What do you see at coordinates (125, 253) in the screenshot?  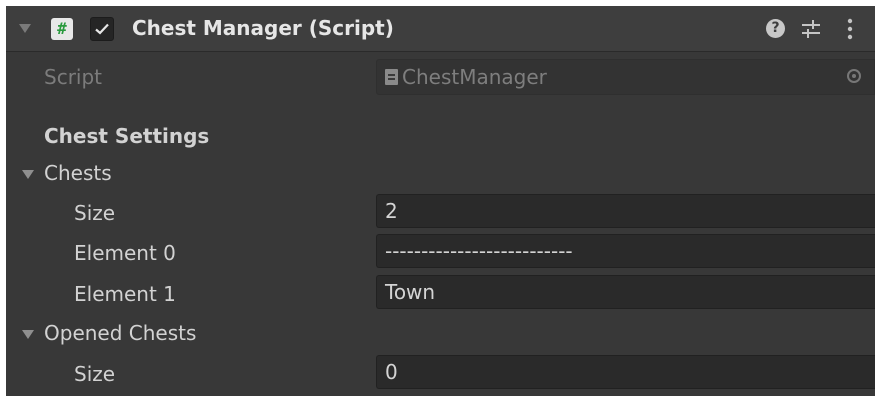 I see `chests-element-0-label: Element 0` at bounding box center [125, 253].